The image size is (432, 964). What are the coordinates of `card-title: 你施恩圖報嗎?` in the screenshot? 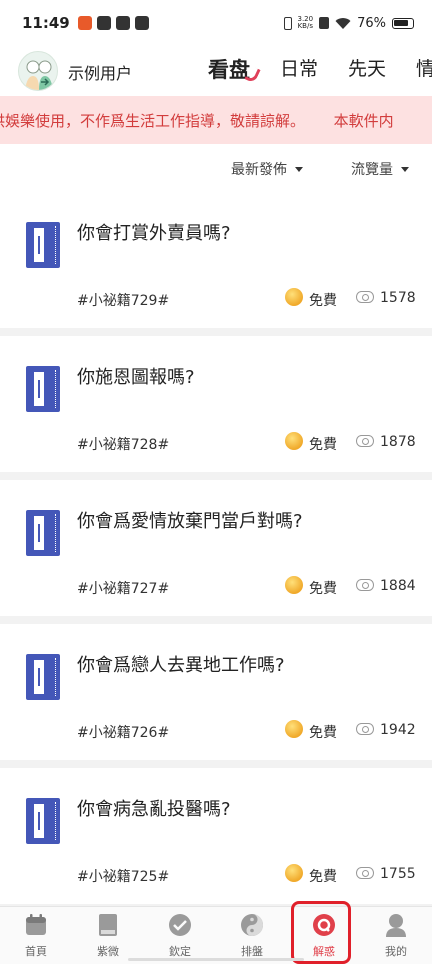 It's located at (136, 377).